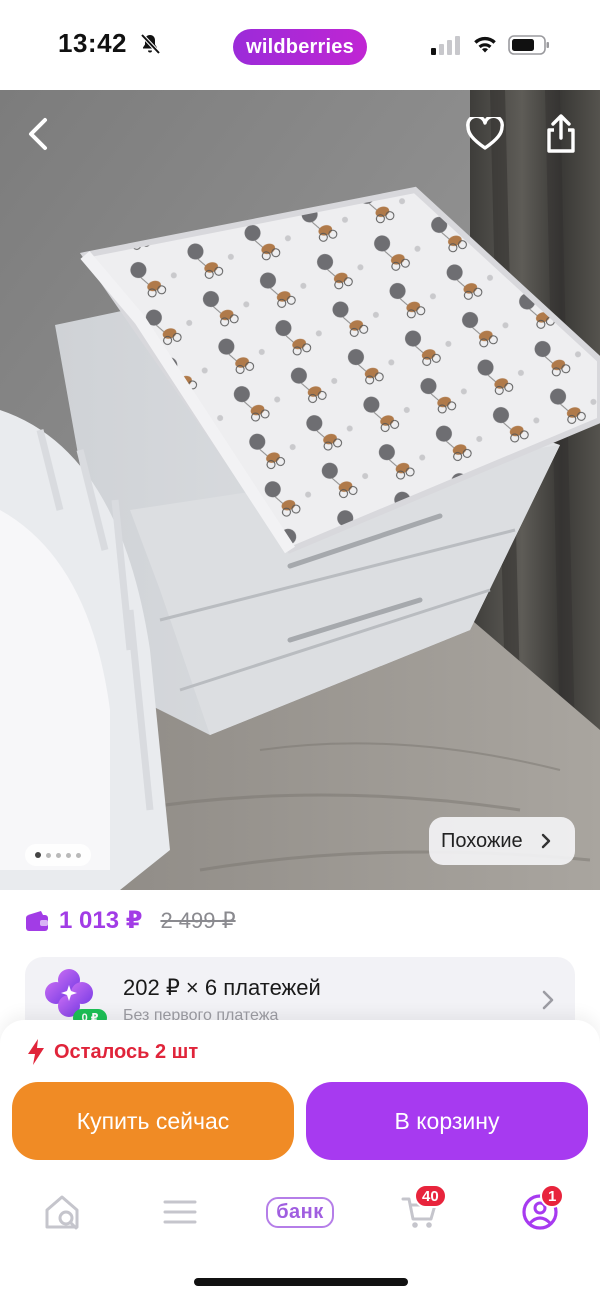 The height and width of the screenshot is (1300, 600). I want to click on bank-label: банк, so click(300, 1212).